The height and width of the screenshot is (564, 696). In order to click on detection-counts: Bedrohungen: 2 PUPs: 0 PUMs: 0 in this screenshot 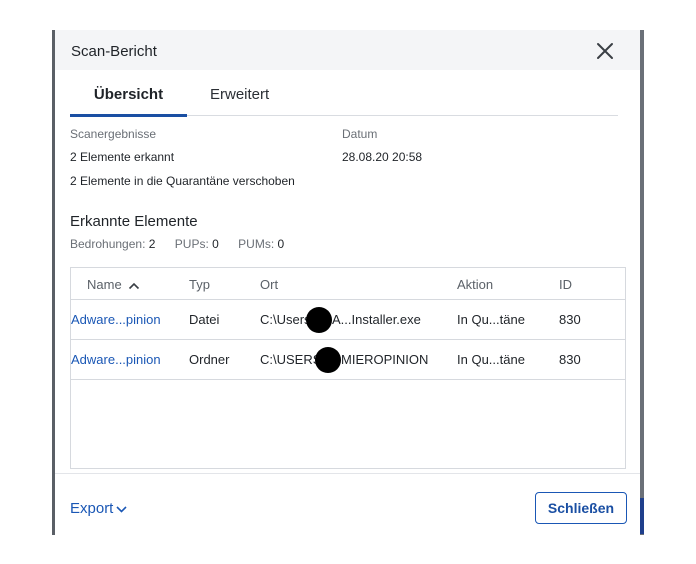, I will do `click(185, 244)`.